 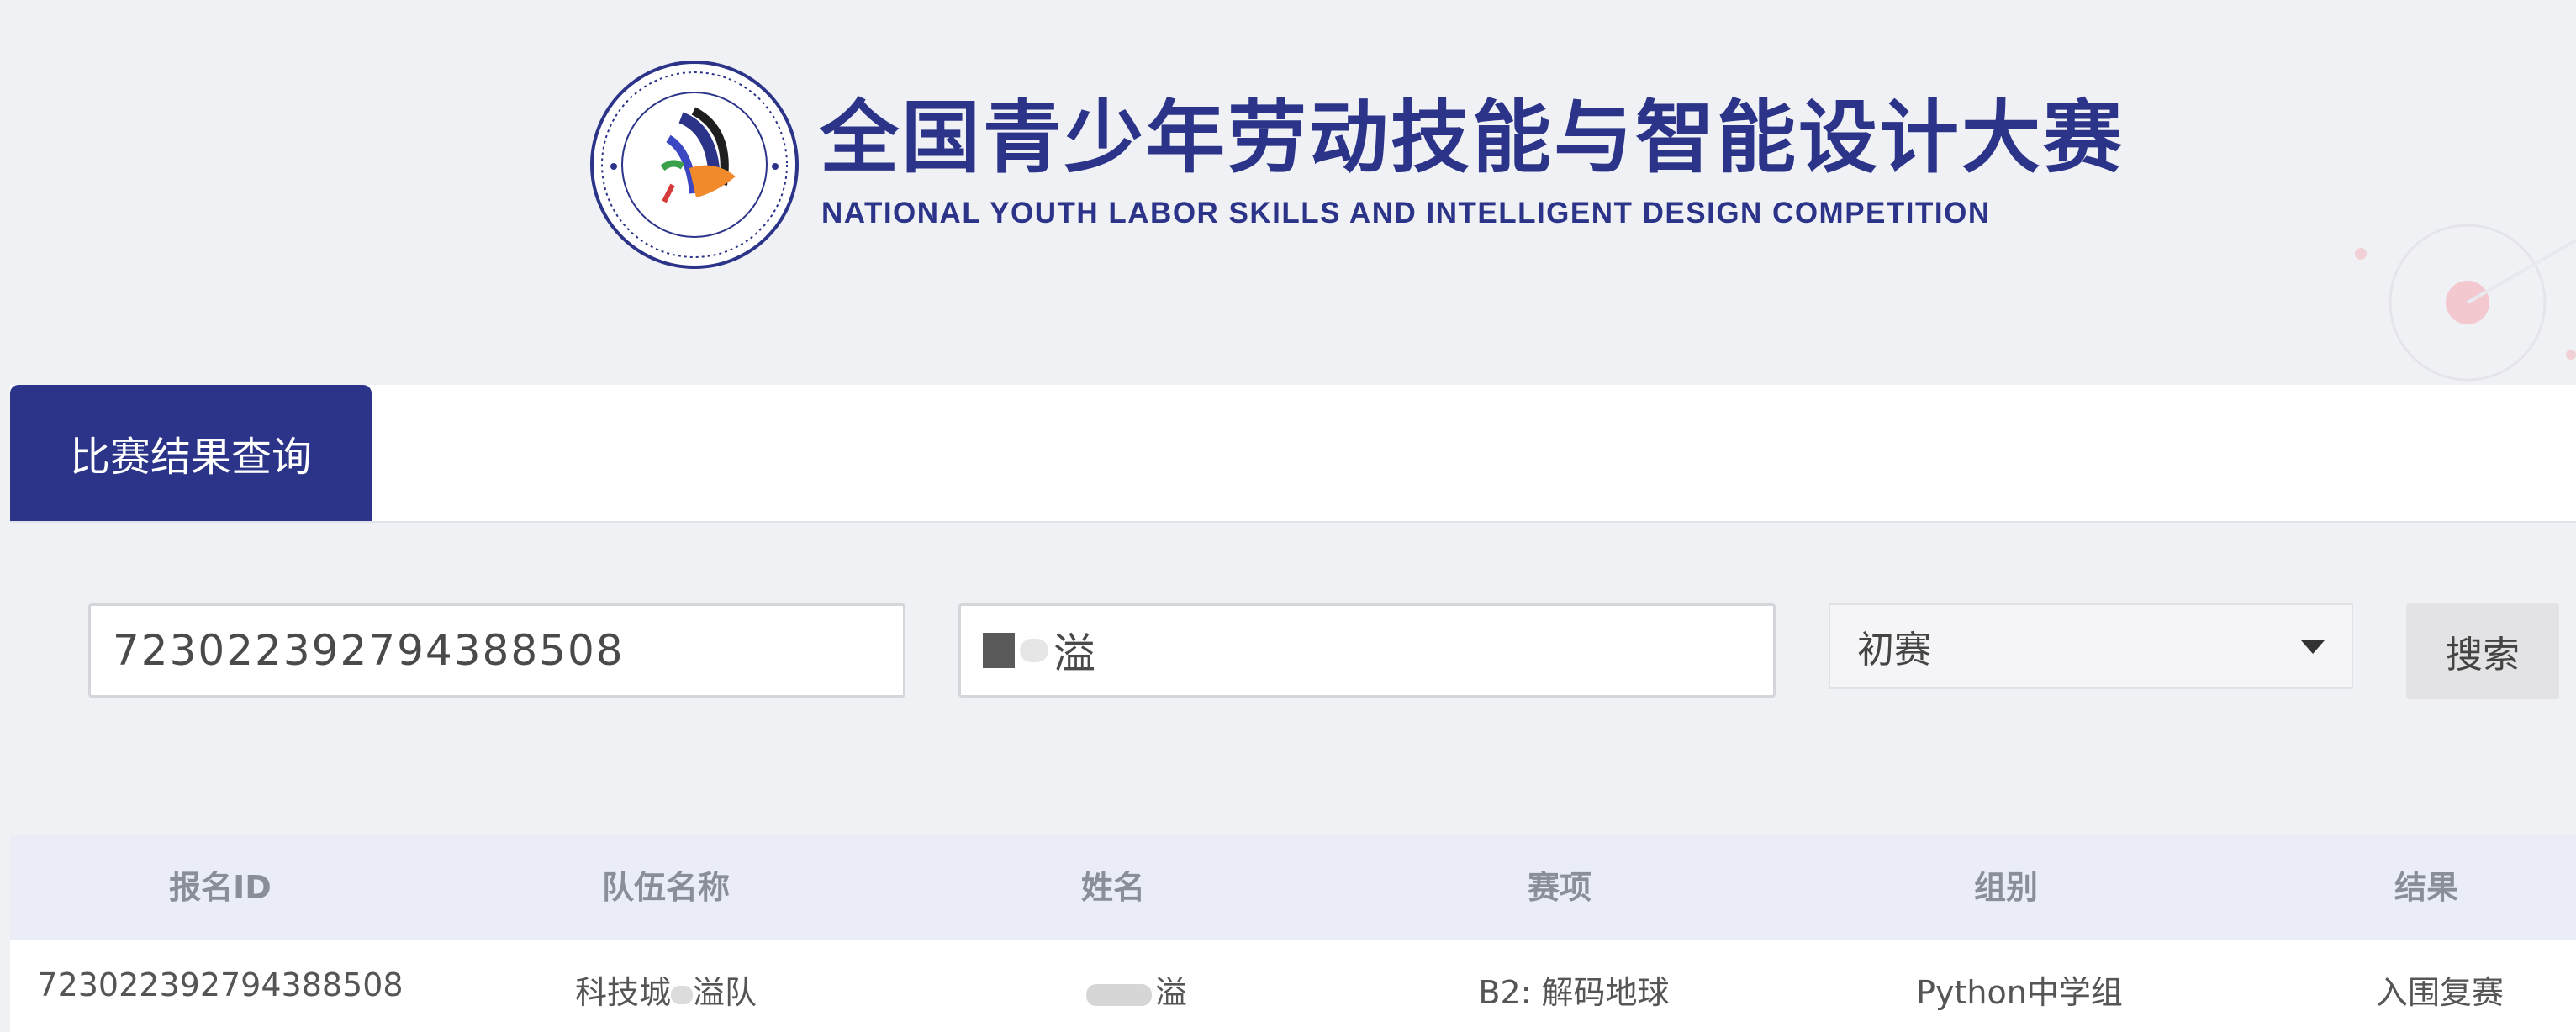 What do you see at coordinates (2482, 651) in the screenshot?
I see `search-button: 搜索` at bounding box center [2482, 651].